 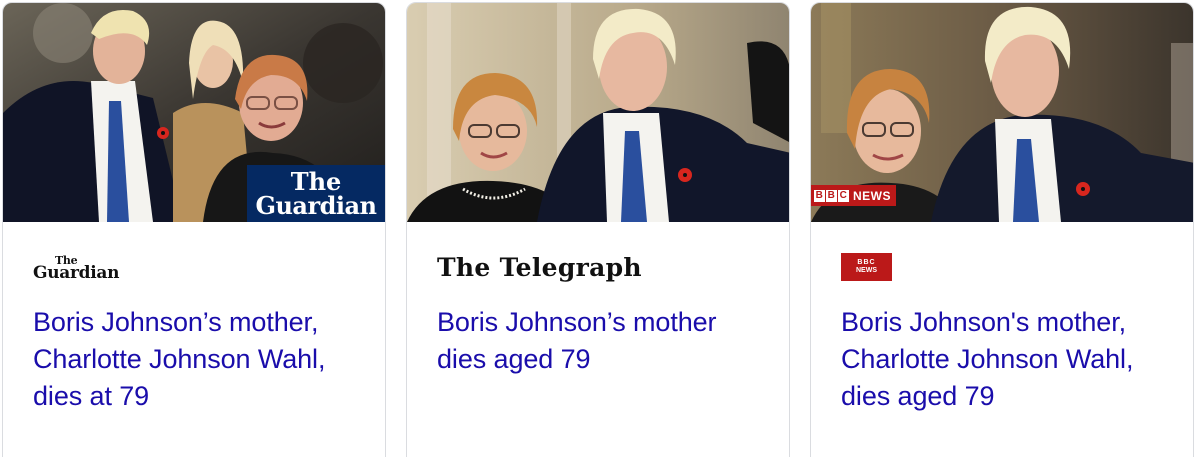 I want to click on source-logo-bbc: BBC NEWS, so click(x=1002, y=267).